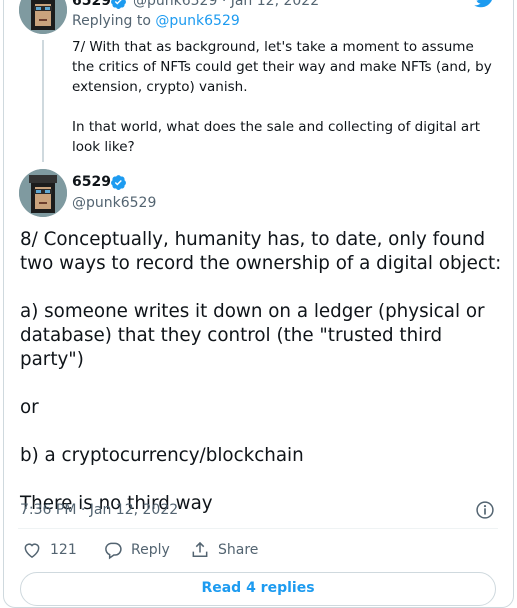  What do you see at coordinates (43, 193) in the screenshot?
I see `avatar` at bounding box center [43, 193].